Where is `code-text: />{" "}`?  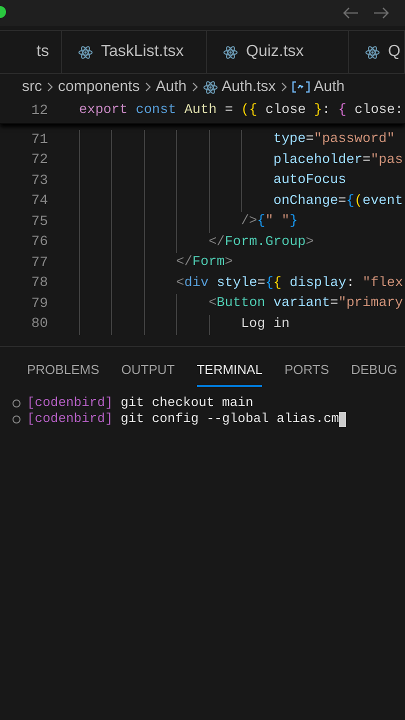
code-text: />{" "} is located at coordinates (269, 222).